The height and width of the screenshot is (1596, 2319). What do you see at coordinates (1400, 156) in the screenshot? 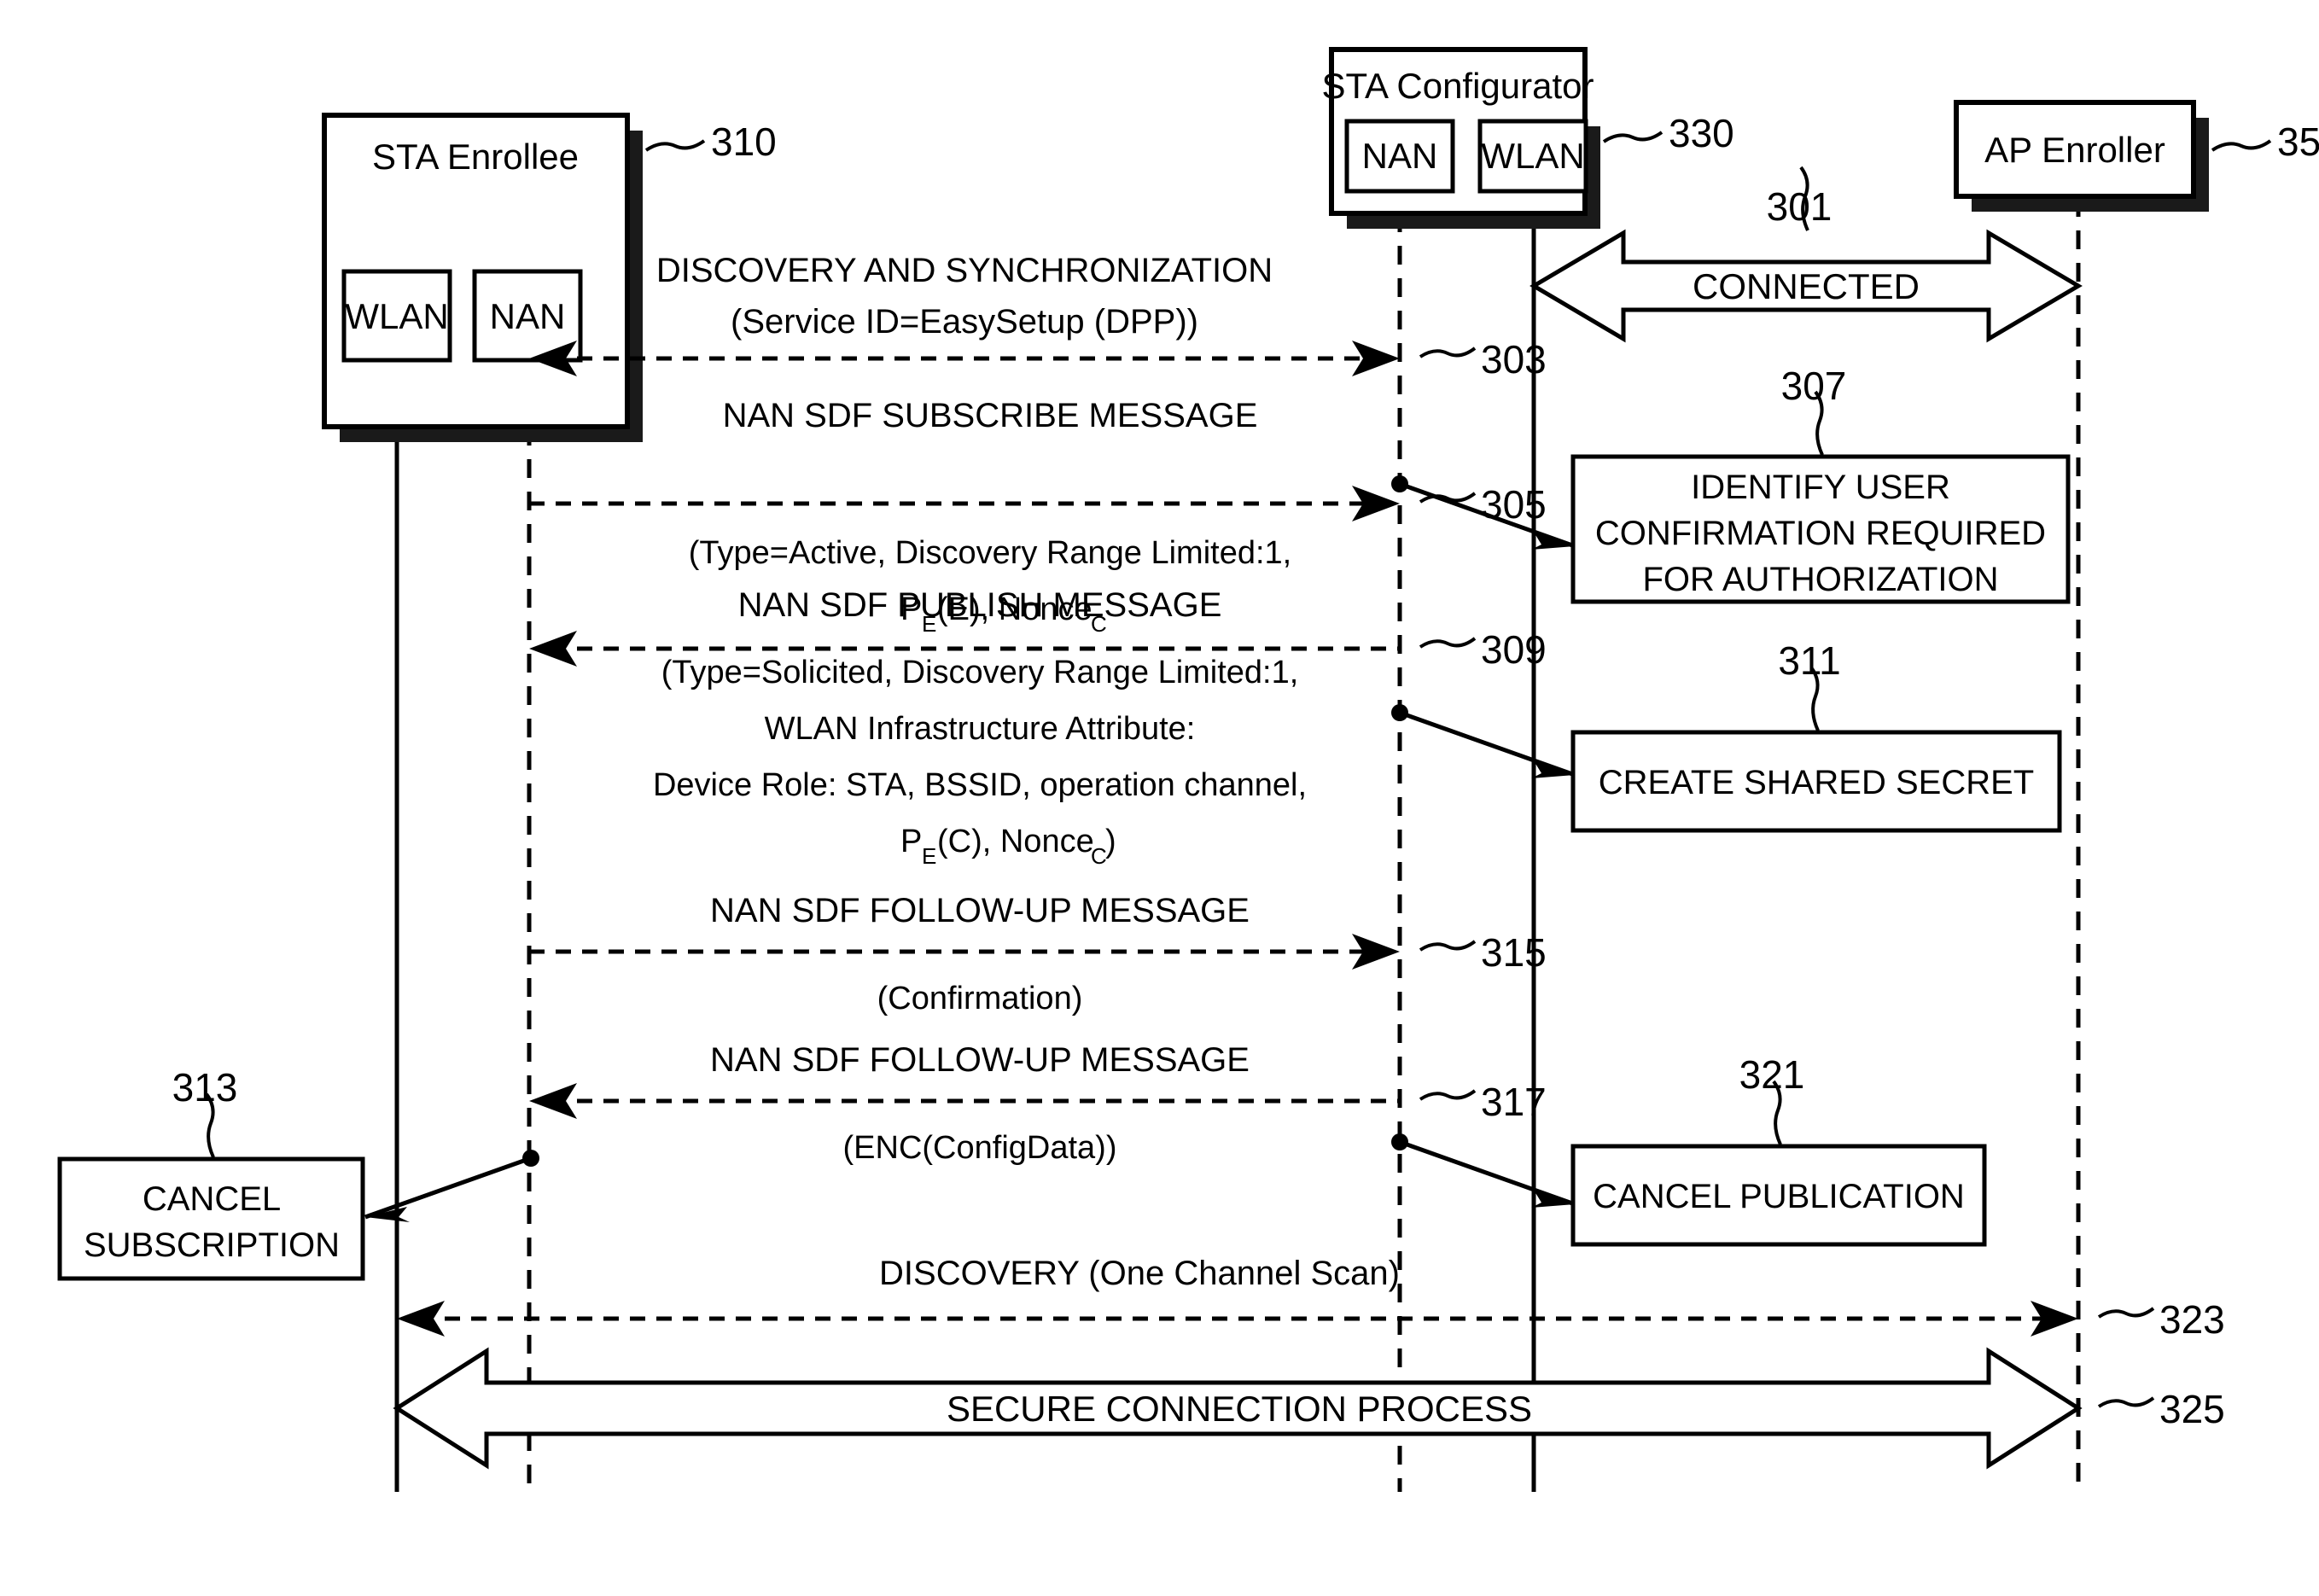
I see `configurator-nan-label: NAN` at bounding box center [1400, 156].